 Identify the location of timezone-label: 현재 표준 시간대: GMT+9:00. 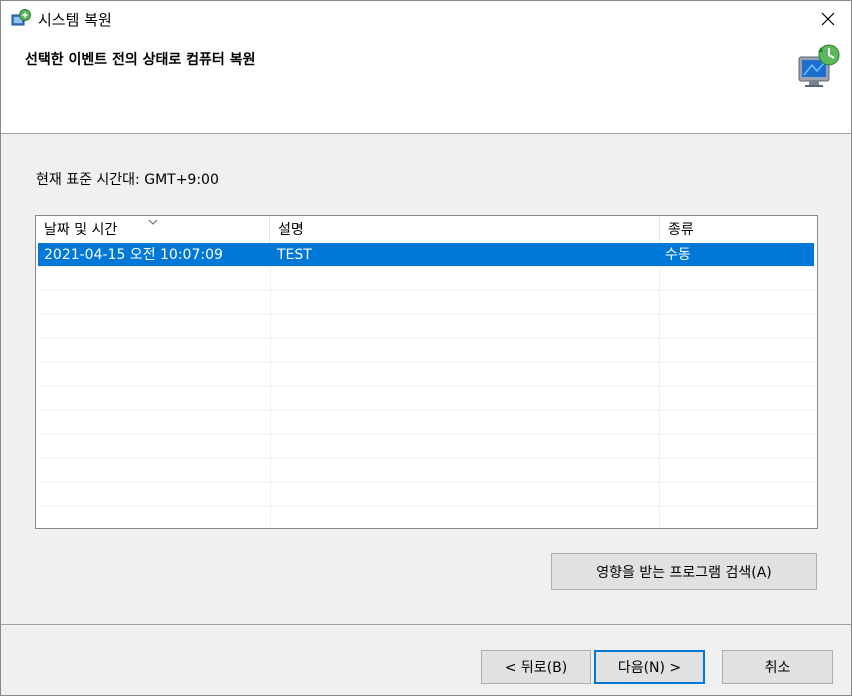
(127, 180).